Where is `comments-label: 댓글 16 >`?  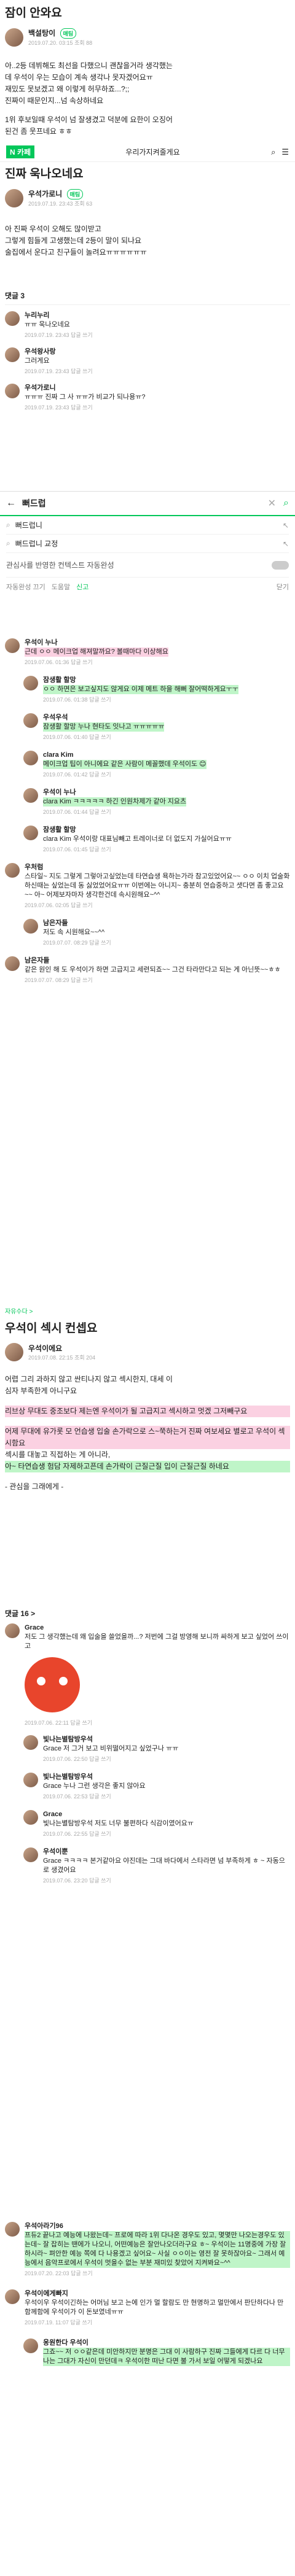 comments-label: 댓글 16 > is located at coordinates (148, 1613).